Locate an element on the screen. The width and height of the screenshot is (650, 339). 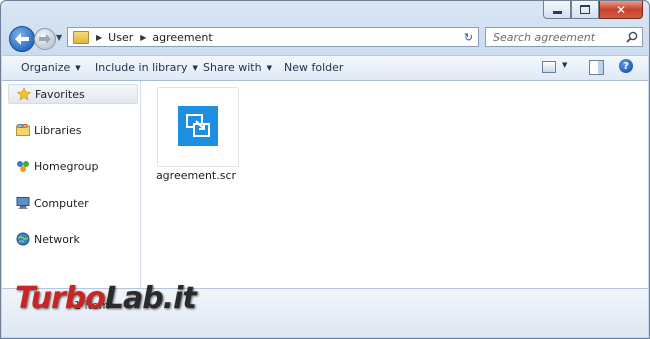
folder-icon is located at coordinates (81, 37).